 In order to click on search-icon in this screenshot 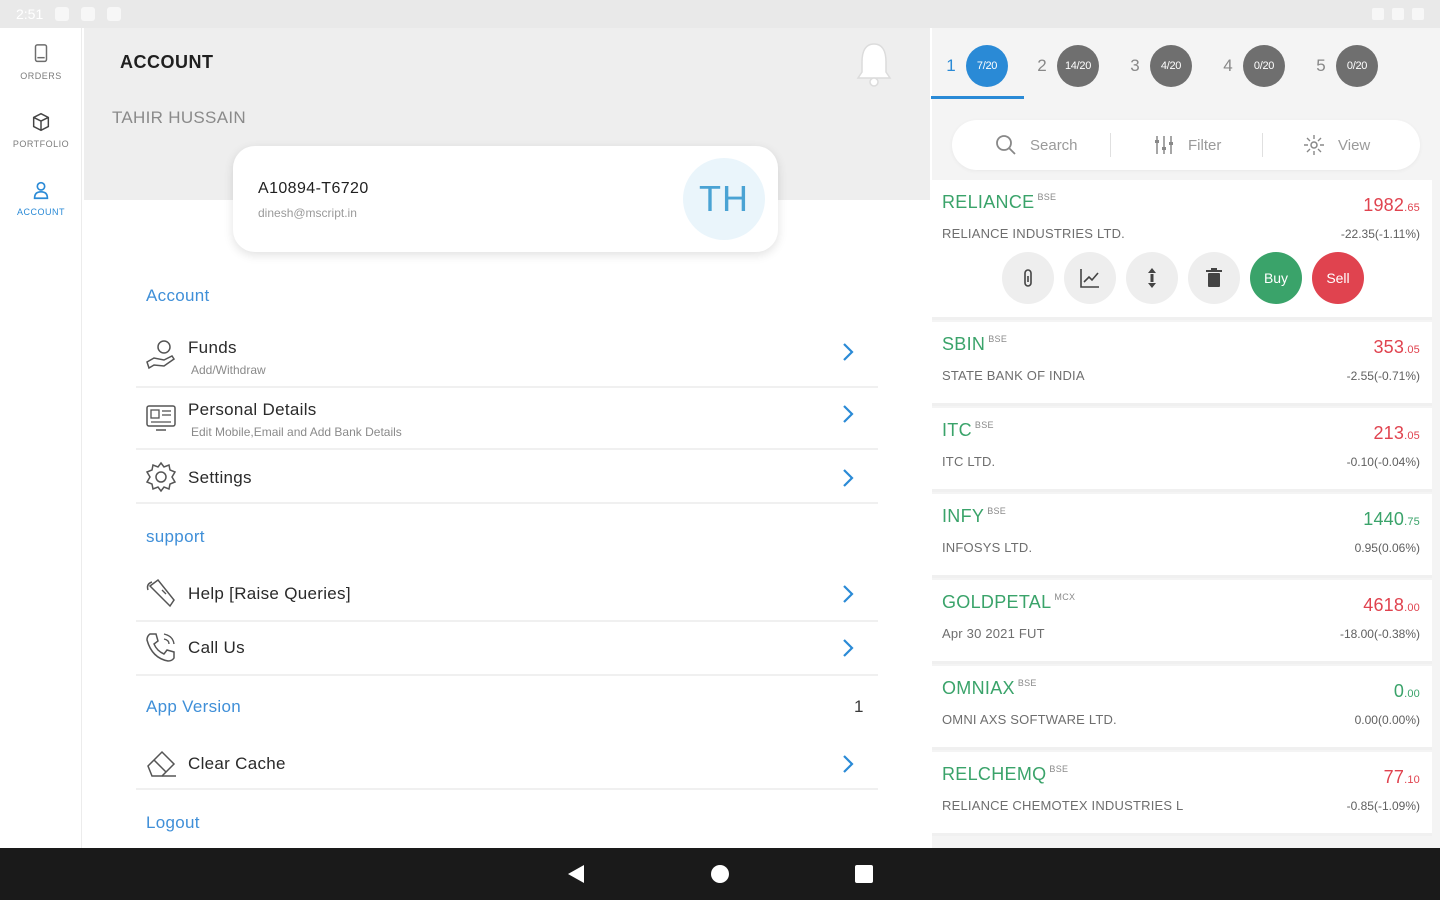, I will do `click(1006, 145)`.